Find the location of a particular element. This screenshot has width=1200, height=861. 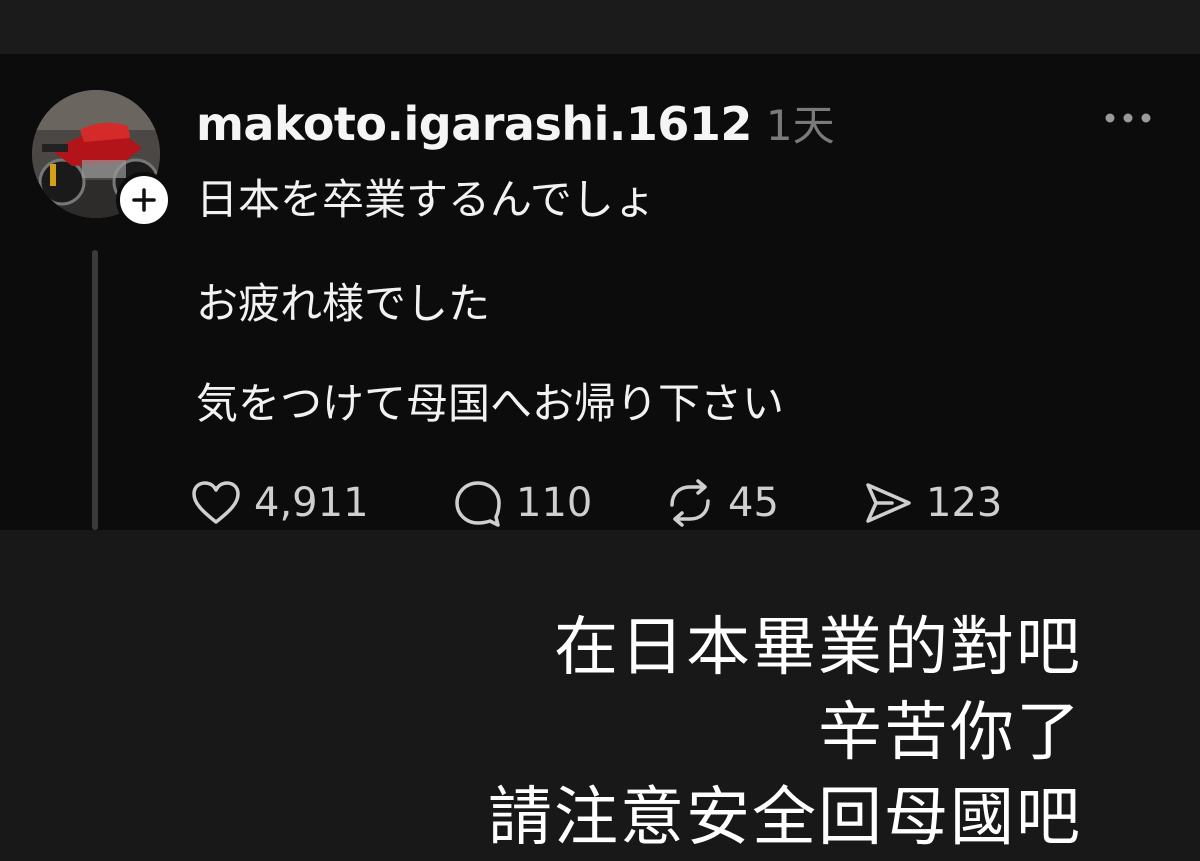

heart-icon is located at coordinates (216, 502).